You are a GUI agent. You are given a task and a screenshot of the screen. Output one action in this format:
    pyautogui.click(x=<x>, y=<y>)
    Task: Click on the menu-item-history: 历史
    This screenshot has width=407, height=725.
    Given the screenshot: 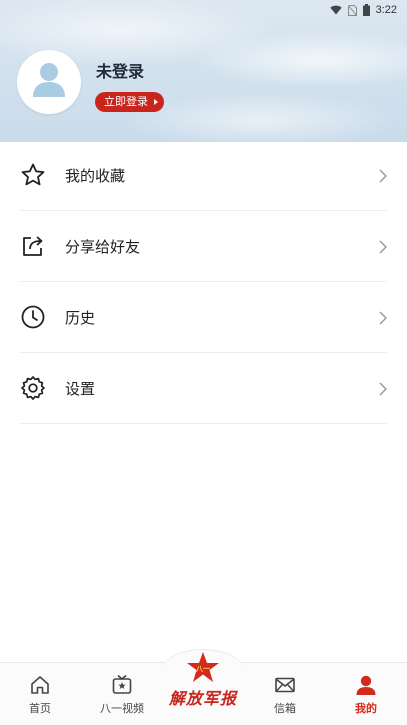 What is the action you would take?
    pyautogui.click(x=204, y=317)
    